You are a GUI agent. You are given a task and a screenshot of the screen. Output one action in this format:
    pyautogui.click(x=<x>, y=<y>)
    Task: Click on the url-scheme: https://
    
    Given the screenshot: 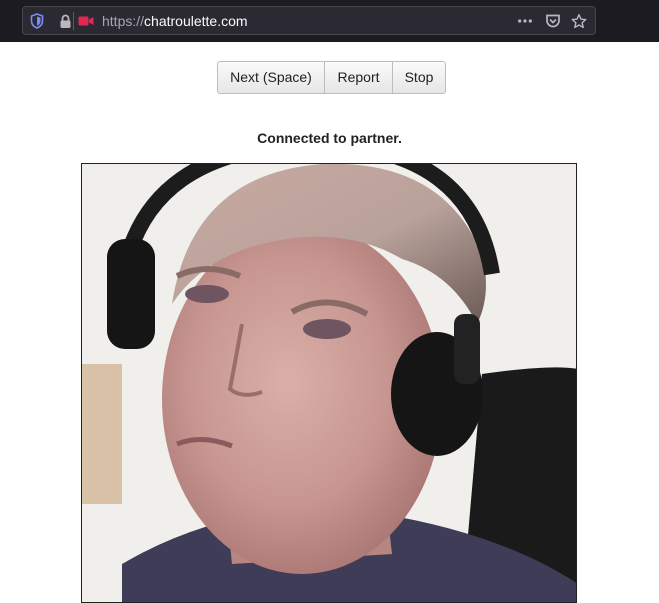 What is the action you would take?
    pyautogui.click(x=123, y=21)
    